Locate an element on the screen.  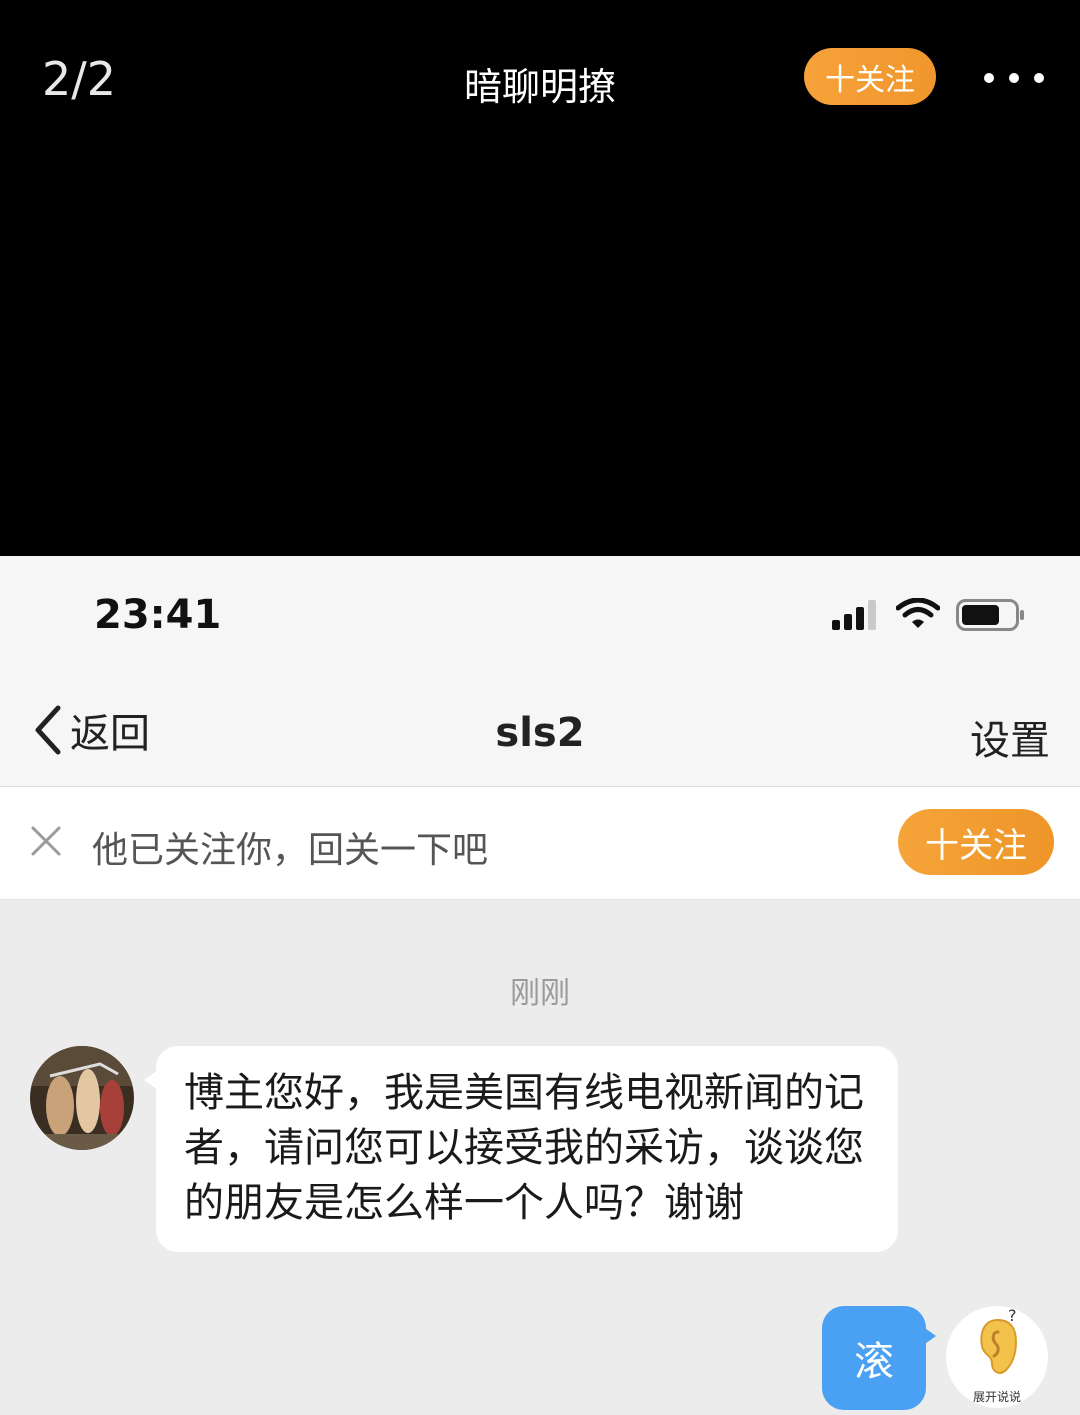
avatar-painting-image is located at coordinates (82, 1098).